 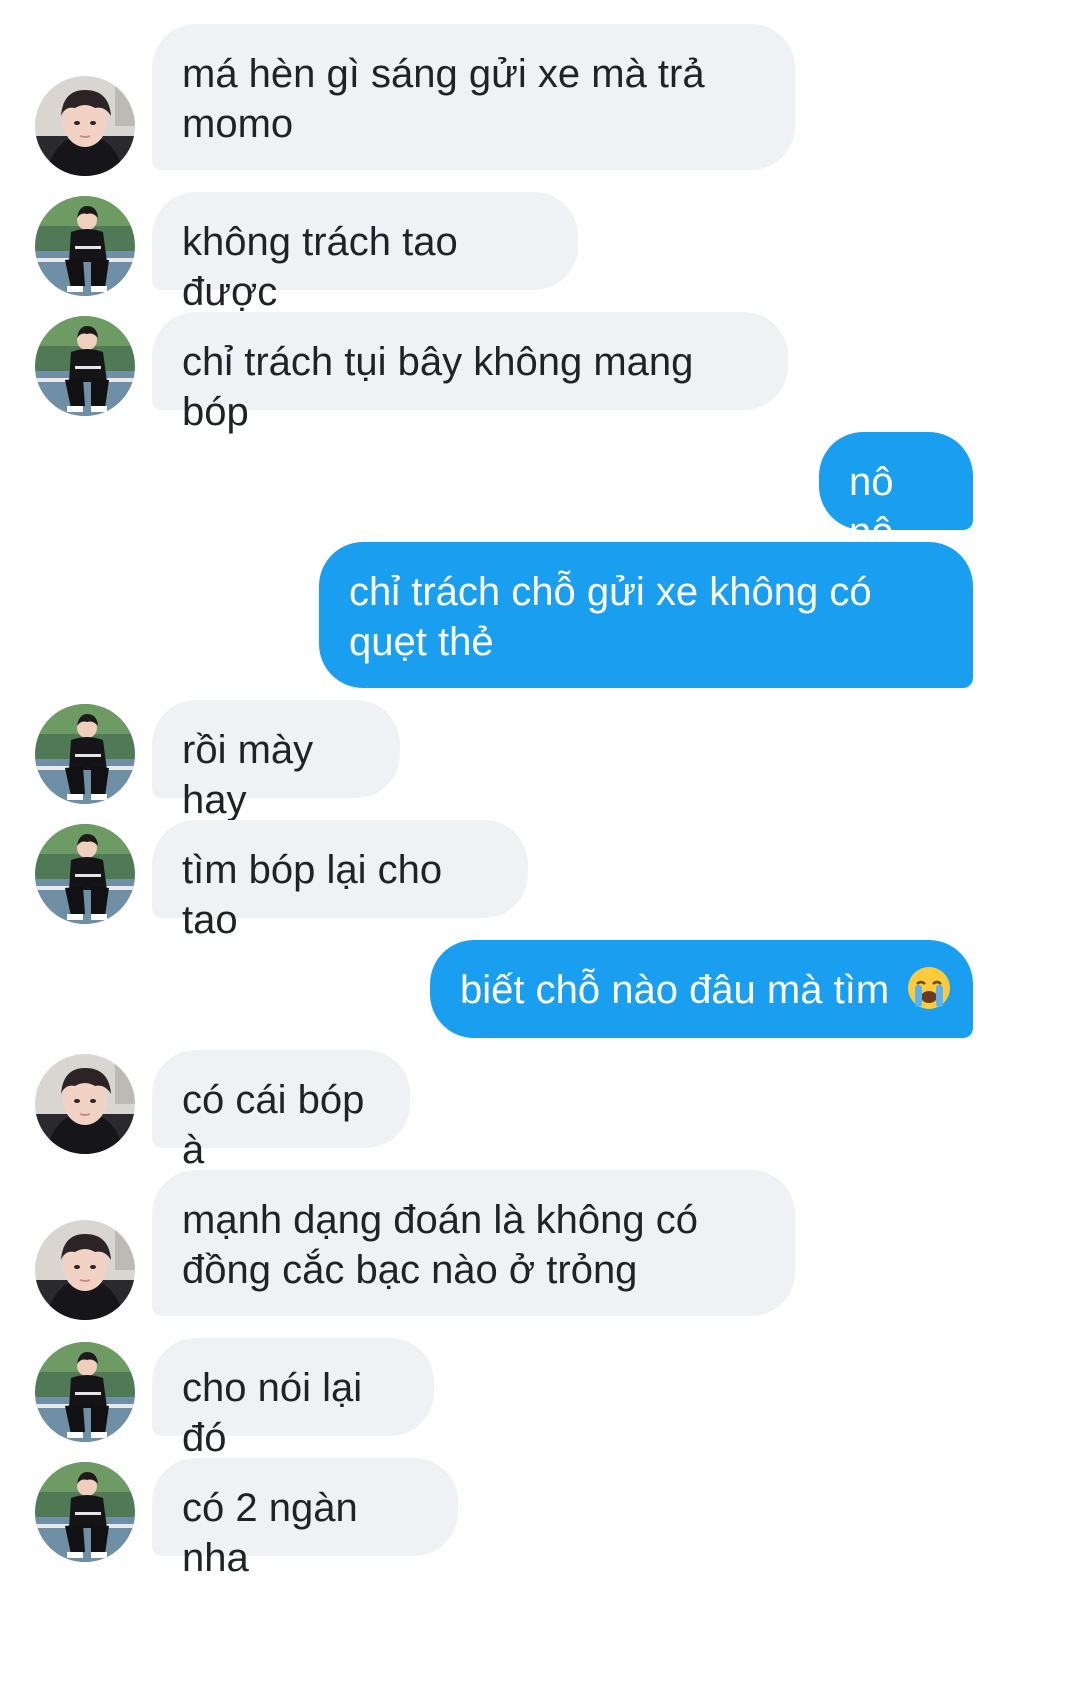 I want to click on message-row: chỉ trách chỗ gửi xe không có quẹt thẻ, so click(x=540, y=615).